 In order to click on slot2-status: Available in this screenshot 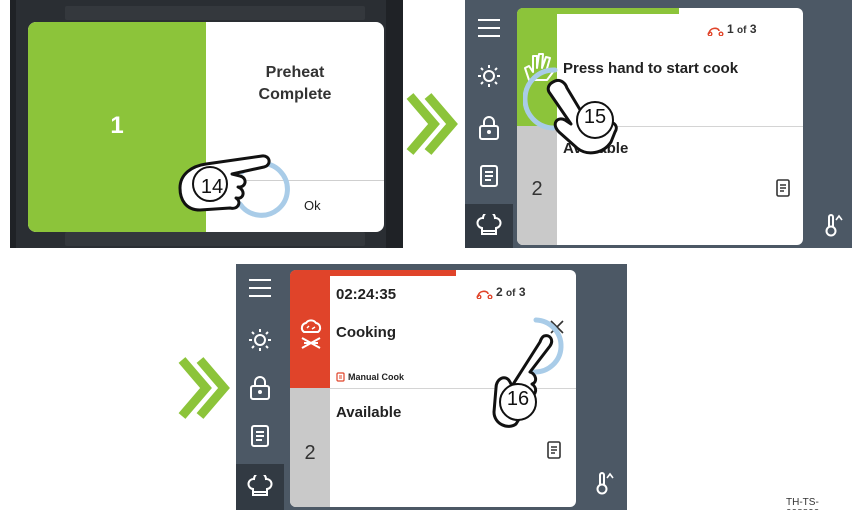, I will do `click(369, 412)`.